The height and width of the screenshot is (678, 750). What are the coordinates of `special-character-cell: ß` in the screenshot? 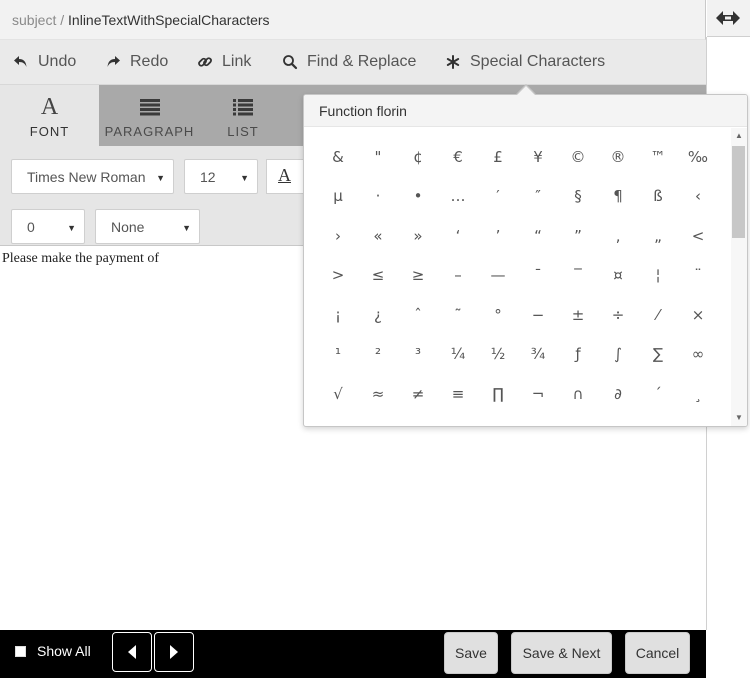 It's located at (658, 196).